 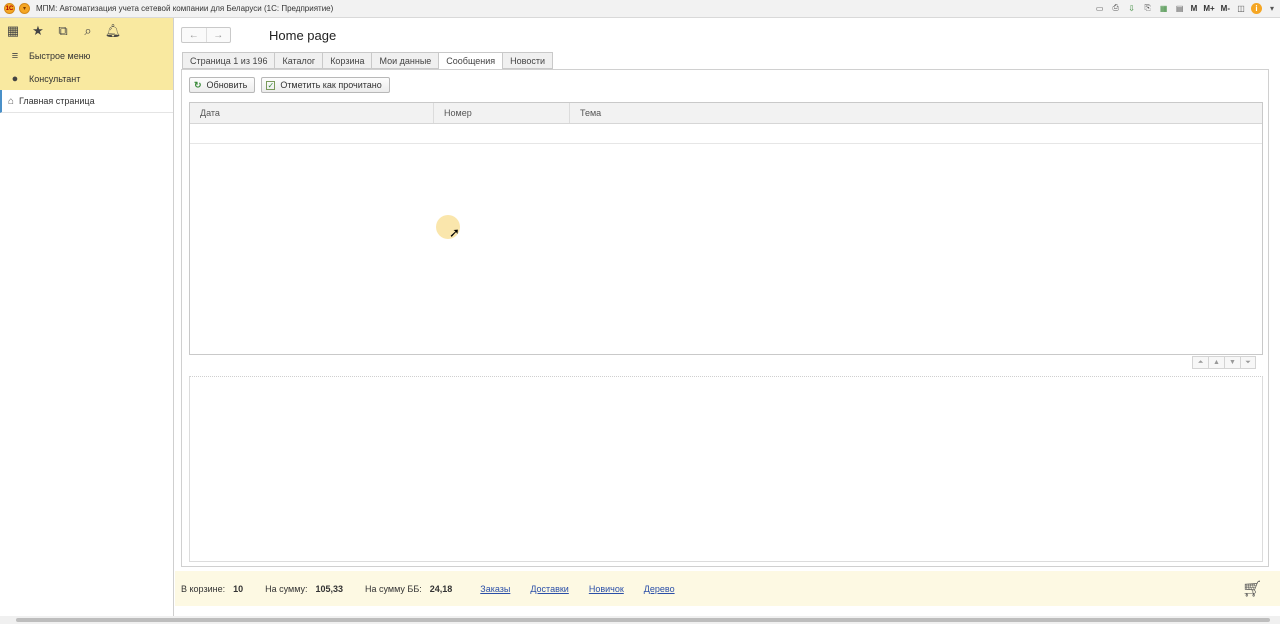 I want to click on sidebar-top-panel: ▦ ★ ⧉ ⌕ 🔔︎ ≡ Быстрое меню ● Консультант, so click(x=86, y=54).